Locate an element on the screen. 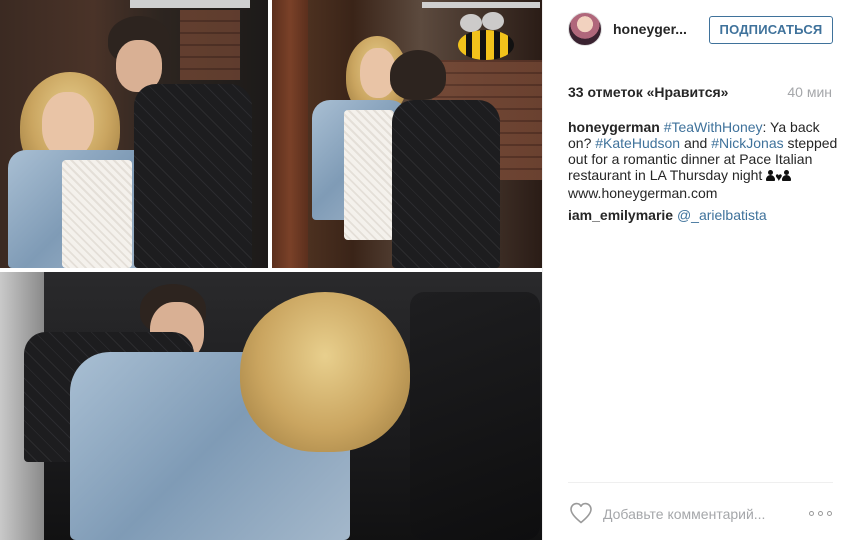  mention-link: @_arielbatista is located at coordinates (722, 215).